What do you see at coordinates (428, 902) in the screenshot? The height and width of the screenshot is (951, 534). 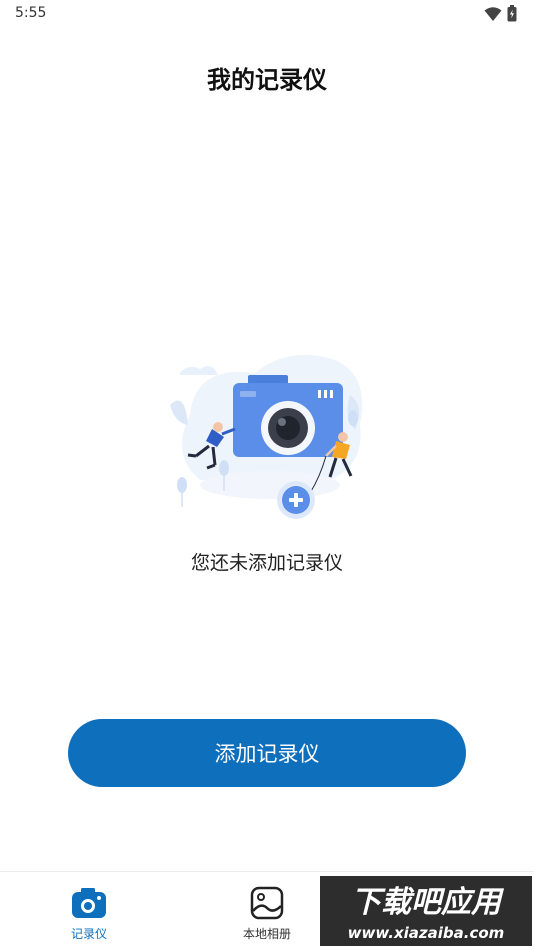 I see `watermark-title: 下载吧应用` at bounding box center [428, 902].